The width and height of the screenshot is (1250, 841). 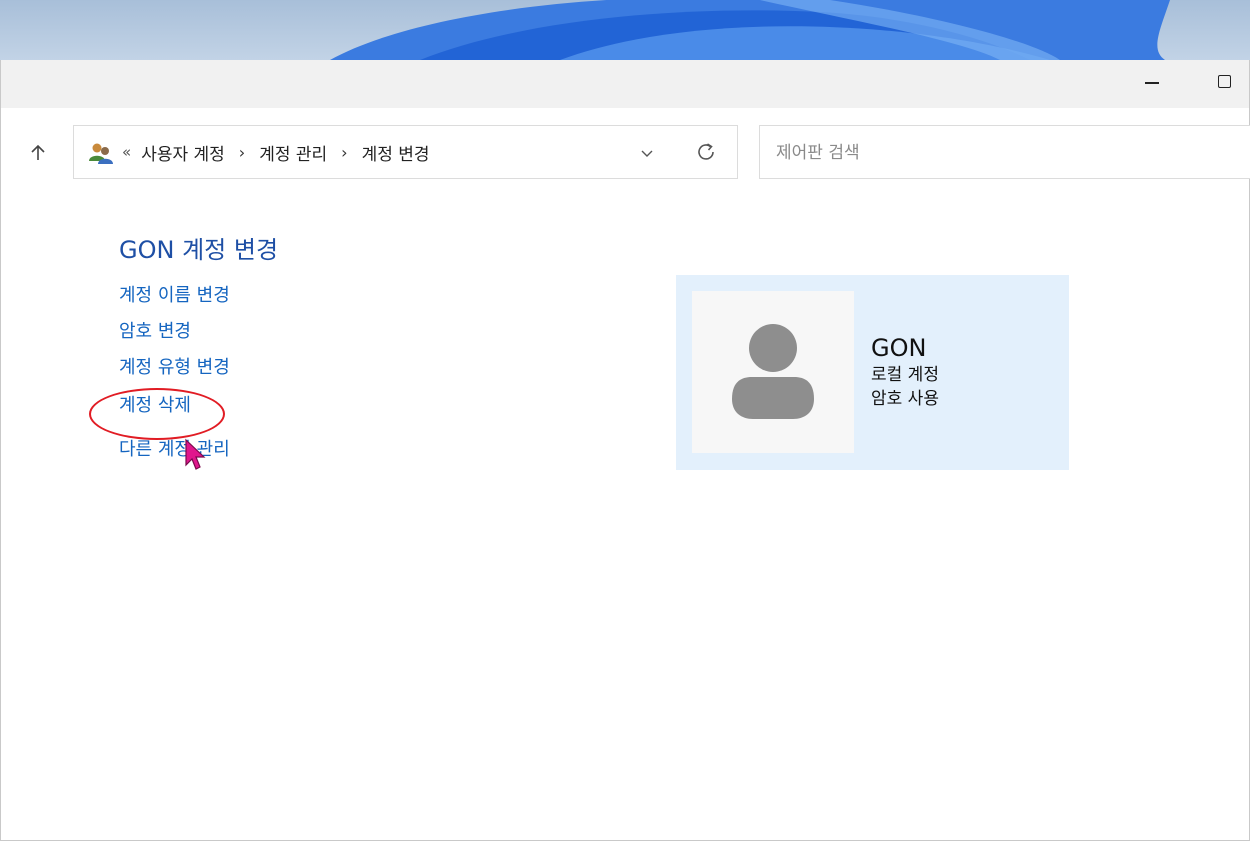 I want to click on search-box, so click(x=1004, y=152).